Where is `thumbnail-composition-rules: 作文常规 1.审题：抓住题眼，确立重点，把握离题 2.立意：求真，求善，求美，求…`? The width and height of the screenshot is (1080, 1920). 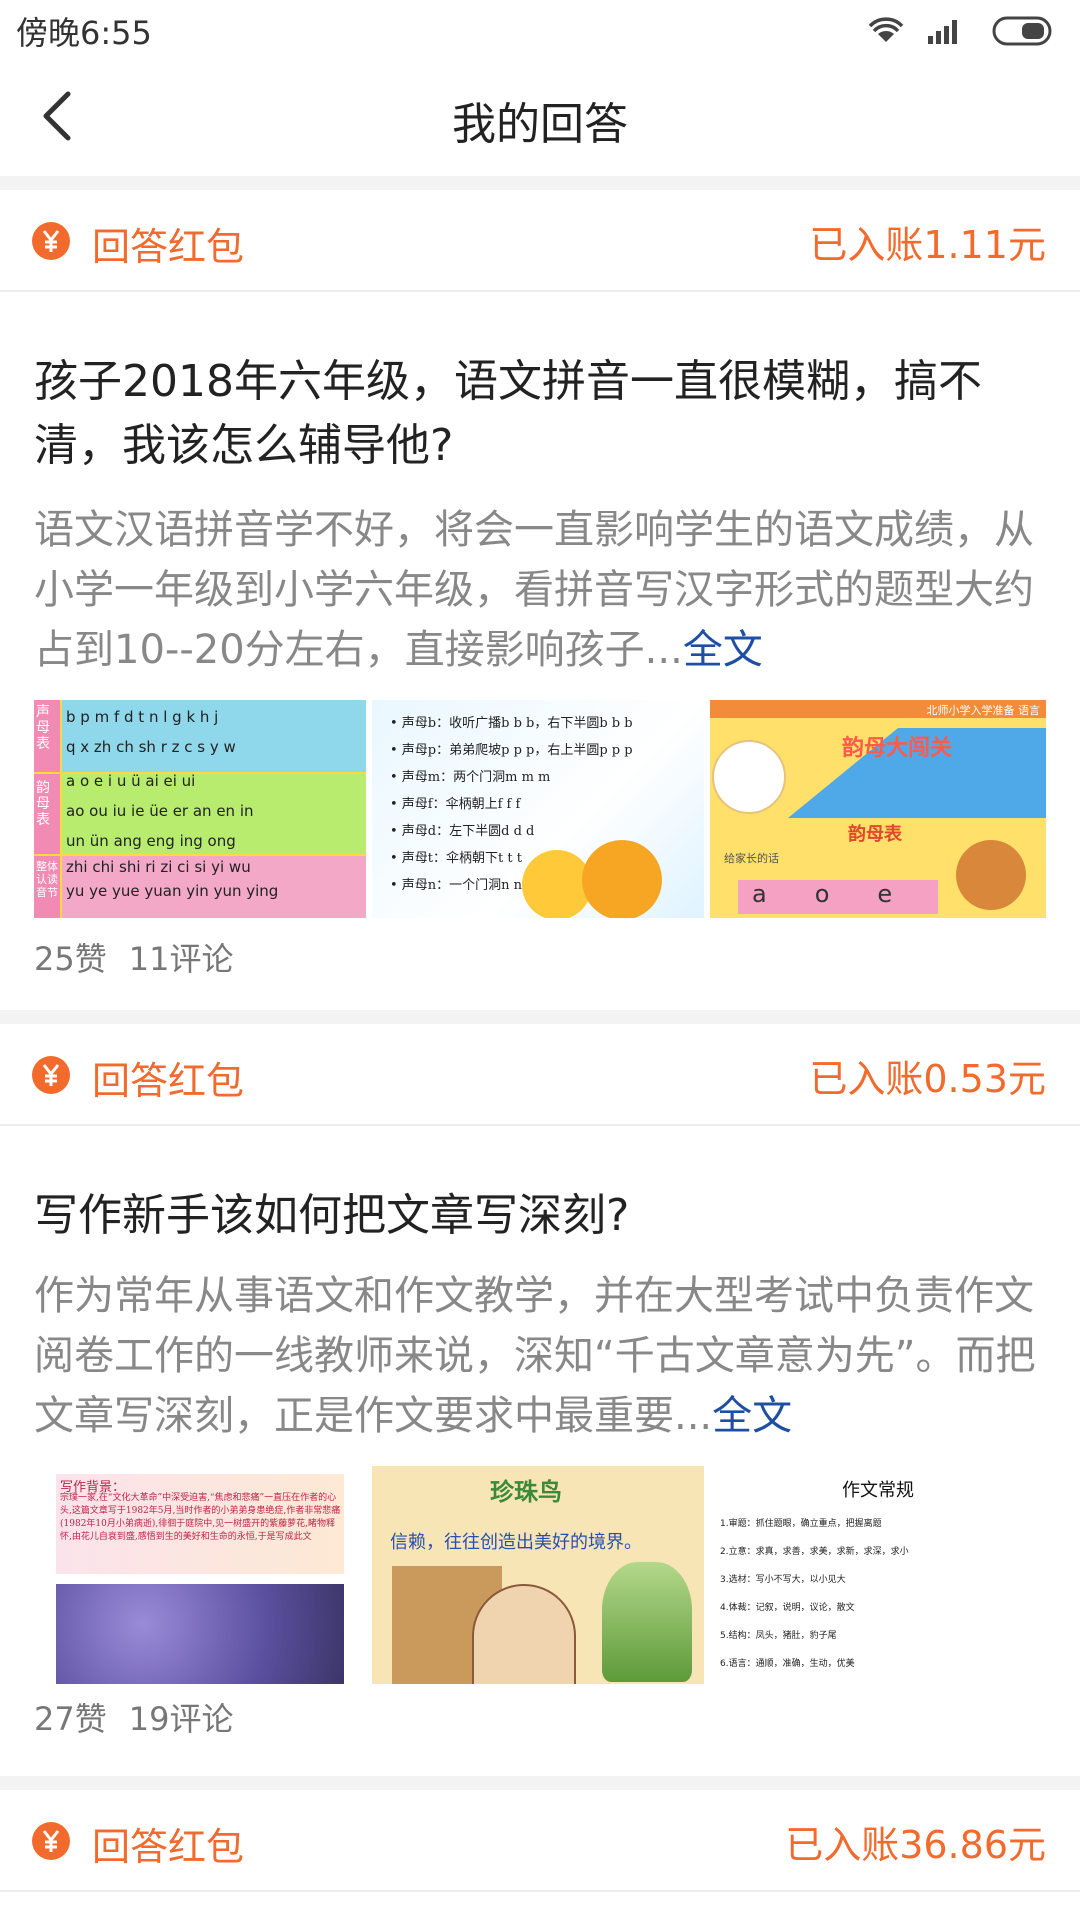
thumbnail-composition-rules: 作文常规 1.审题：抓住题眼，确立重点，把握离题 2.立意：求真，求善，求美，求… is located at coordinates (878, 1575).